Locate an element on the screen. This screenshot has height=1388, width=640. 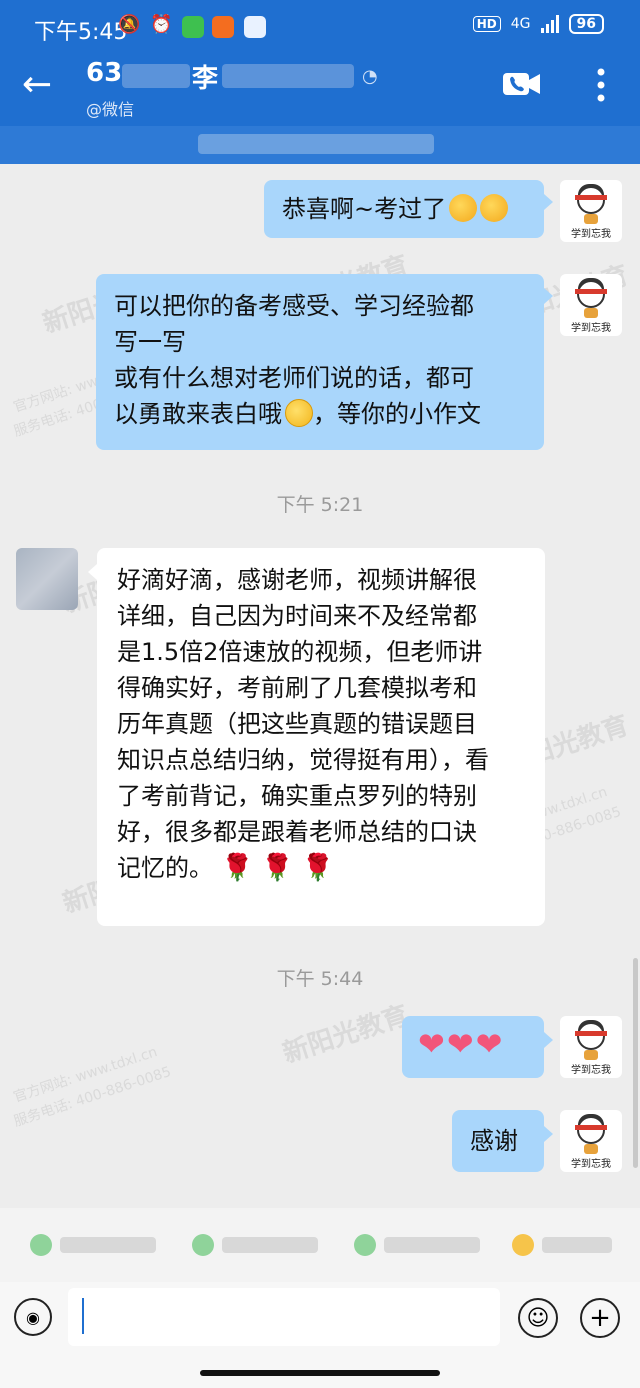
message-input is located at coordinates (284, 1317).